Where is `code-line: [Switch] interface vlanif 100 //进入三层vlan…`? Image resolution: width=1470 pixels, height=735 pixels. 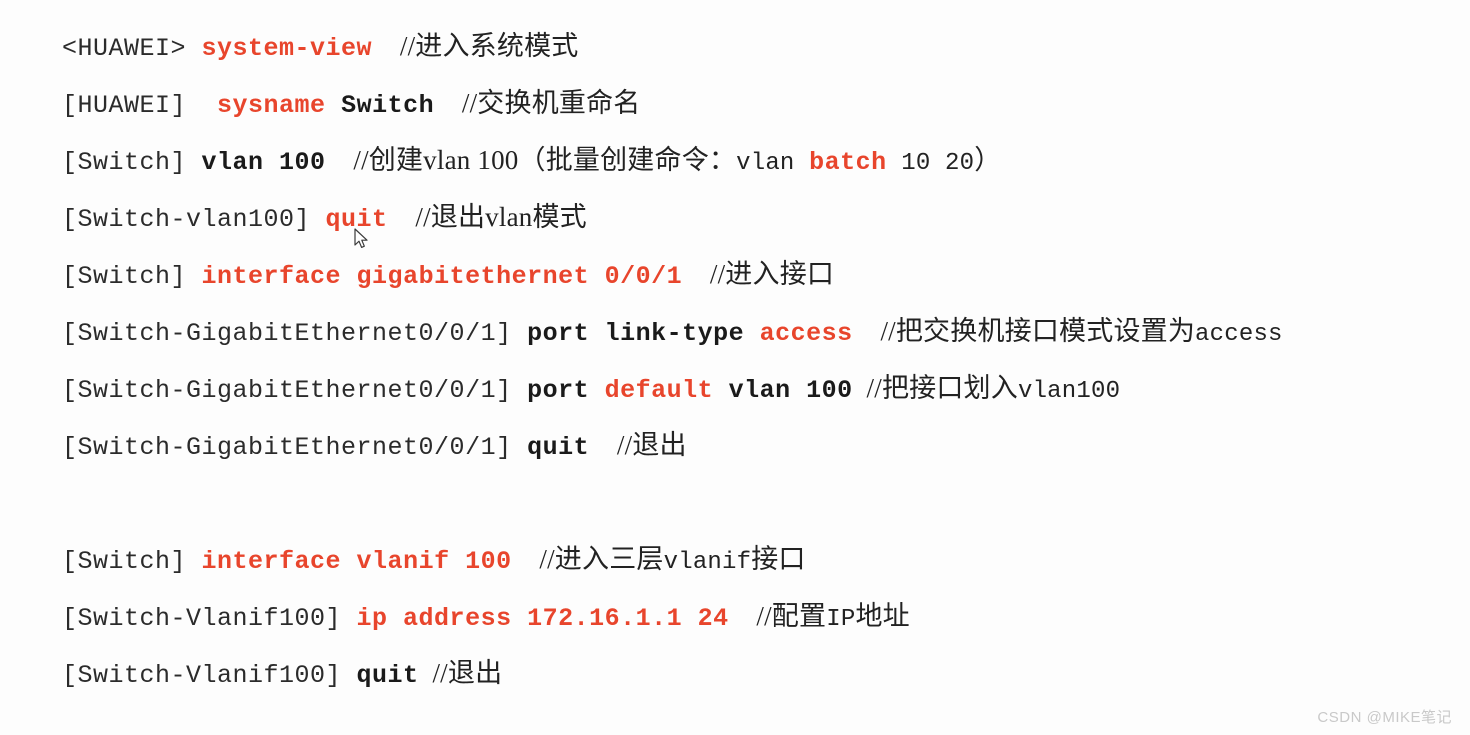 code-line: [Switch] interface vlanif 100 //进入三层vlan… is located at coordinates (735, 559).